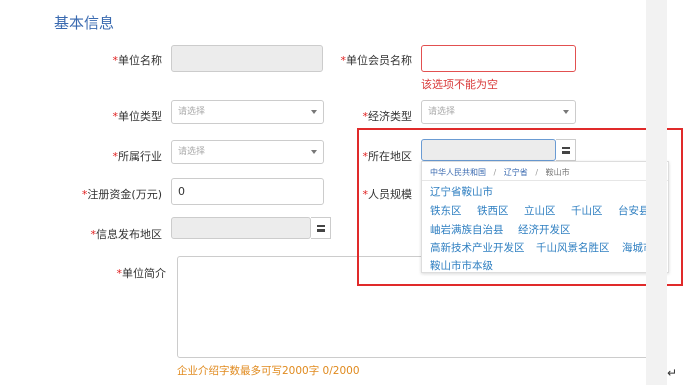 This screenshot has width=698, height=385. Describe the element at coordinates (268, 371) in the screenshot. I see `intro-hint: 企业介绍字数最多可写2000字 0/2000` at that location.